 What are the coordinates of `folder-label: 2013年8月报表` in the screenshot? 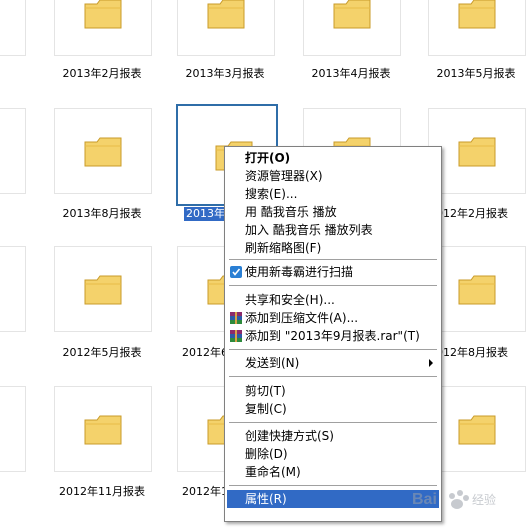 It's located at (102, 214).